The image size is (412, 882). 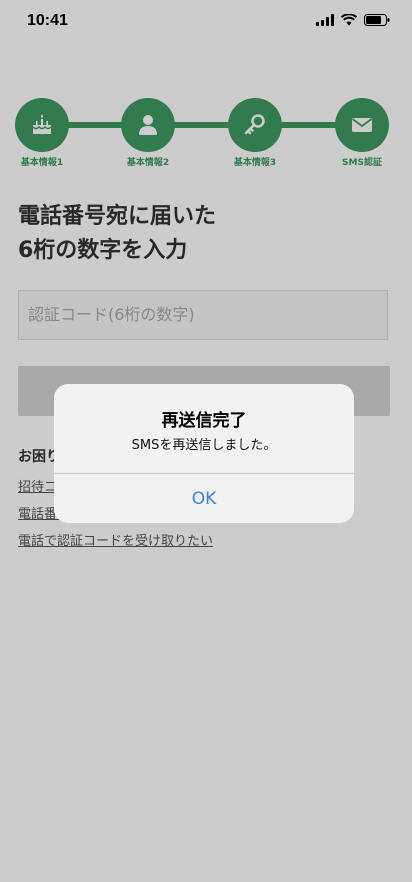 I want to click on alert-message: SMSを再送信しました。, so click(x=204, y=445).